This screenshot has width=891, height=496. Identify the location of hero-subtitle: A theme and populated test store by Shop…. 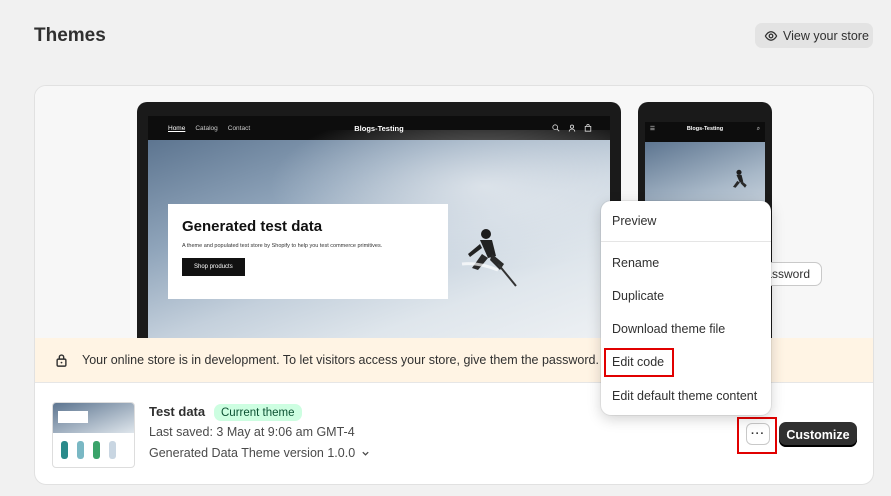
(282, 246).